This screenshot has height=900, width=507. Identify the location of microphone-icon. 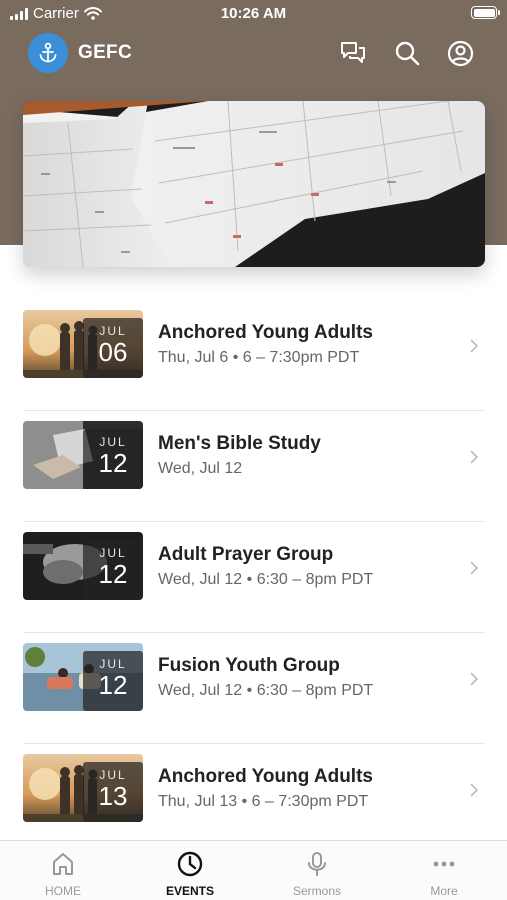
(317, 864).